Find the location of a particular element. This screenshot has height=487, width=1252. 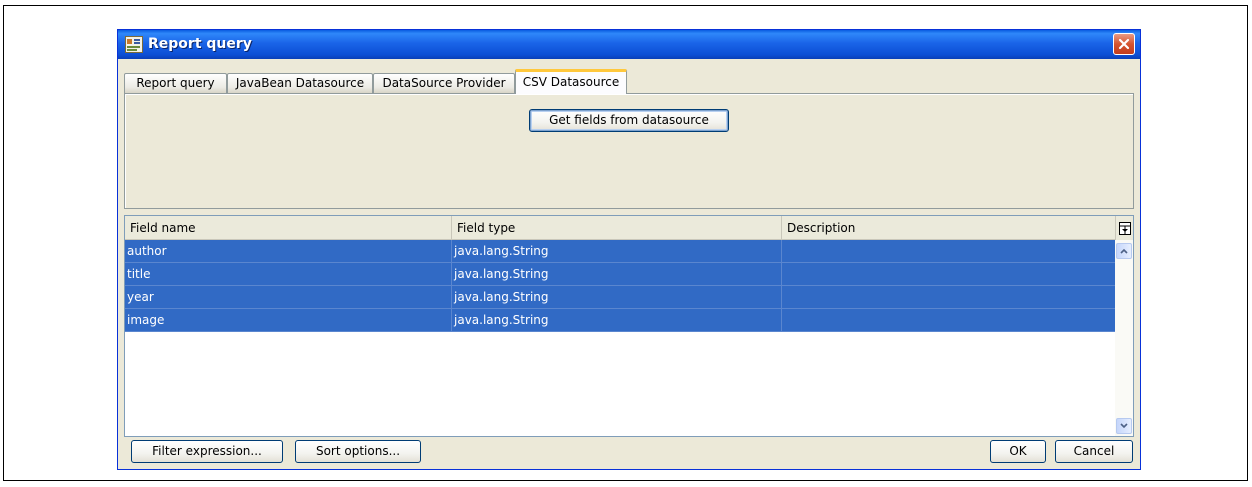

close-icon is located at coordinates (1124, 44).